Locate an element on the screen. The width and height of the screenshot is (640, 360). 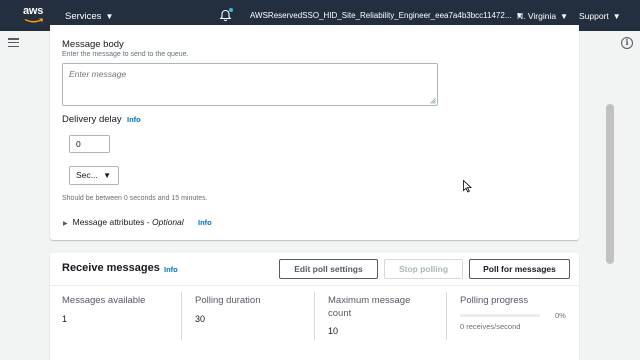
max-message-count-label: Maximum message is located at coordinates (369, 300).